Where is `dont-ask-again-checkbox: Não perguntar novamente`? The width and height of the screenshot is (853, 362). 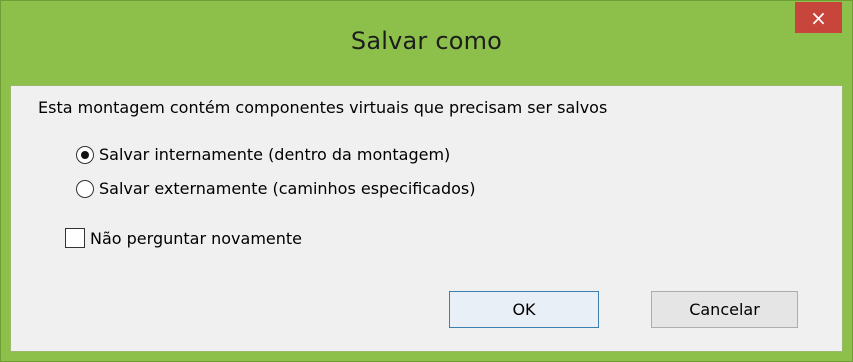 dont-ask-again-checkbox: Não perguntar novamente is located at coordinates (183, 238).